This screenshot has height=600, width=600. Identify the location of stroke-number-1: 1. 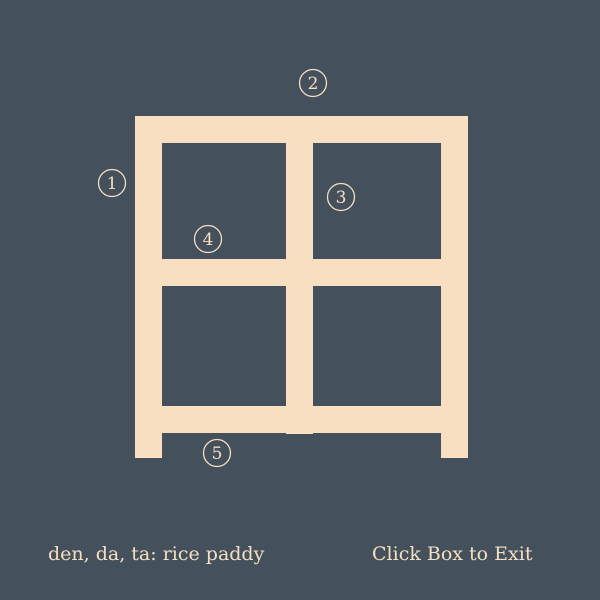
(112, 183).